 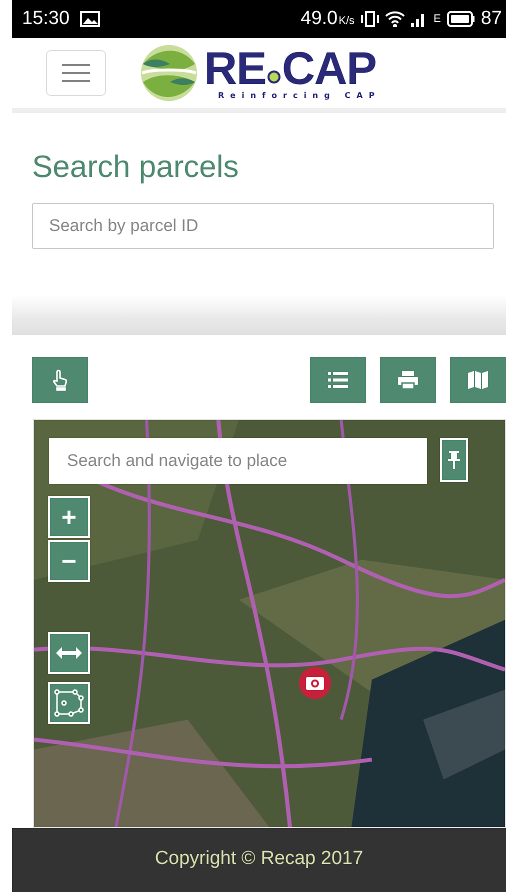 I want to click on list-icon, so click(x=338, y=379).